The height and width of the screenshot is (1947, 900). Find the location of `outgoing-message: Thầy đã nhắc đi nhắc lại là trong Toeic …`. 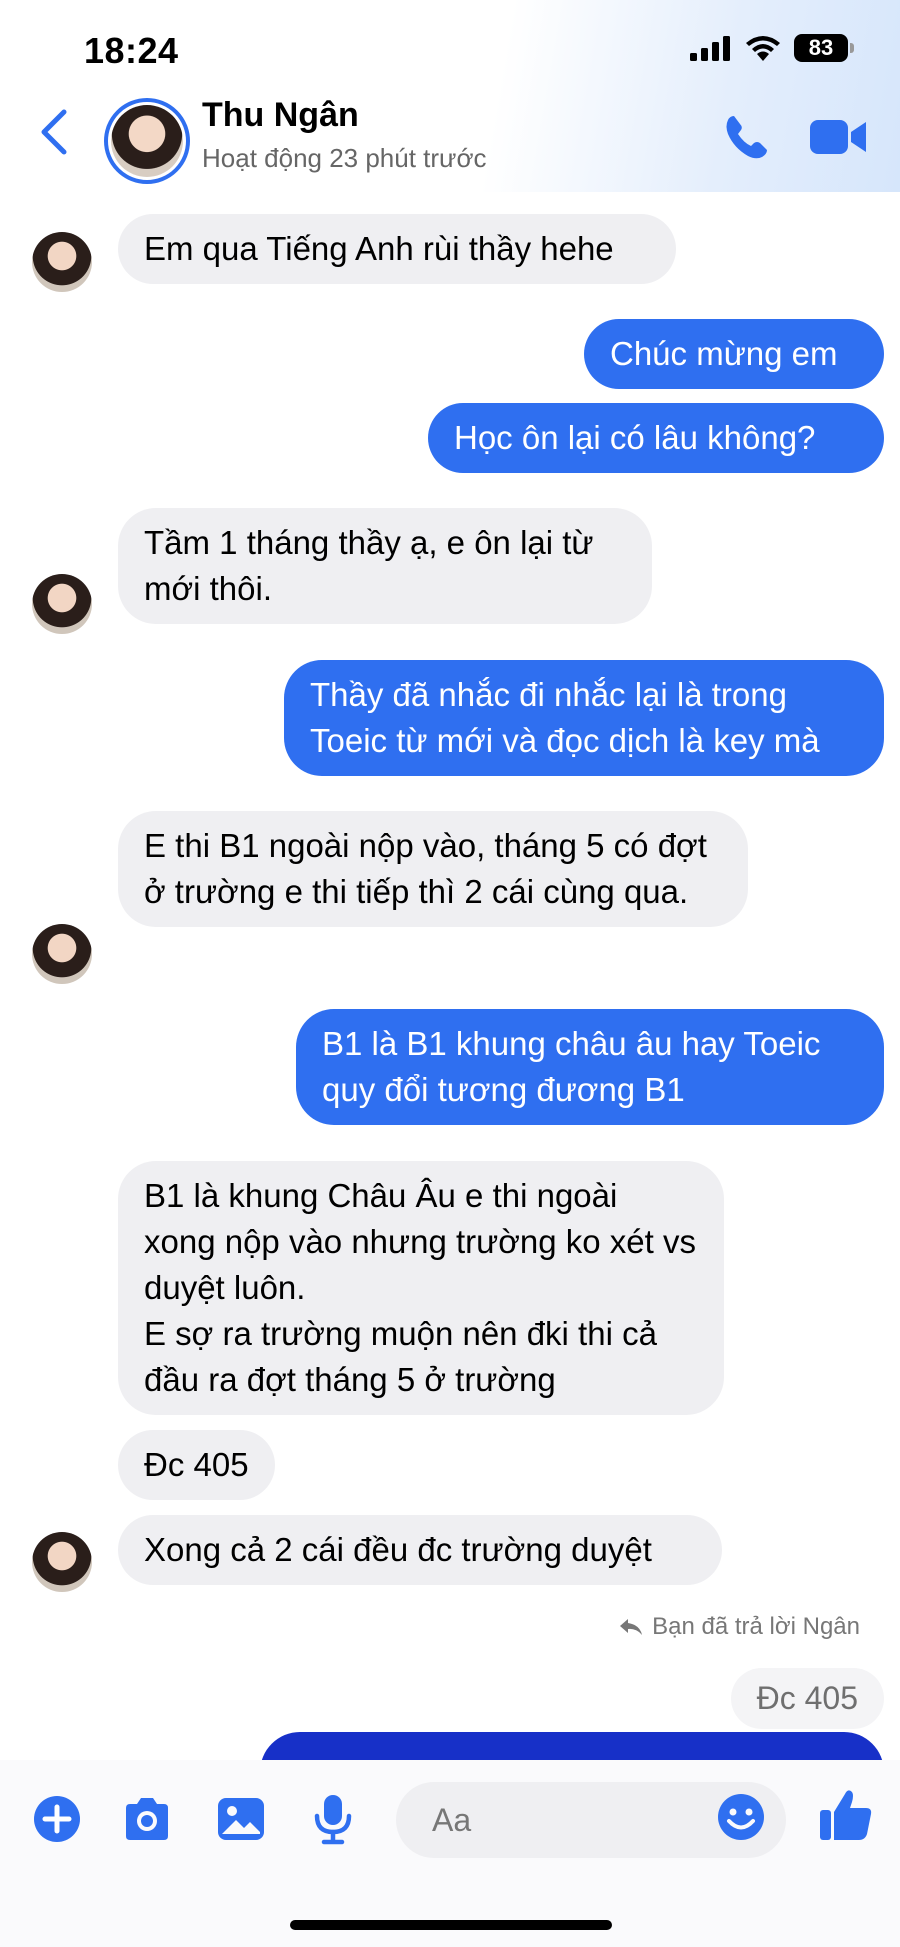

outgoing-message: Thầy đã nhắc đi nhắc lại là trong Toeic … is located at coordinates (584, 718).